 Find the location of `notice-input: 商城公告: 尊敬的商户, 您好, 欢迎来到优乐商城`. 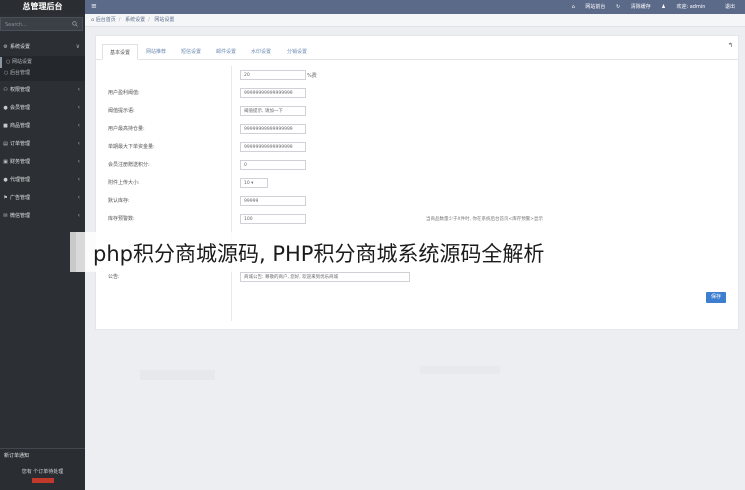

notice-input: 商城公告: 尊敬的商户, 您好, 欢迎来到优乐商城 is located at coordinates (325, 277).